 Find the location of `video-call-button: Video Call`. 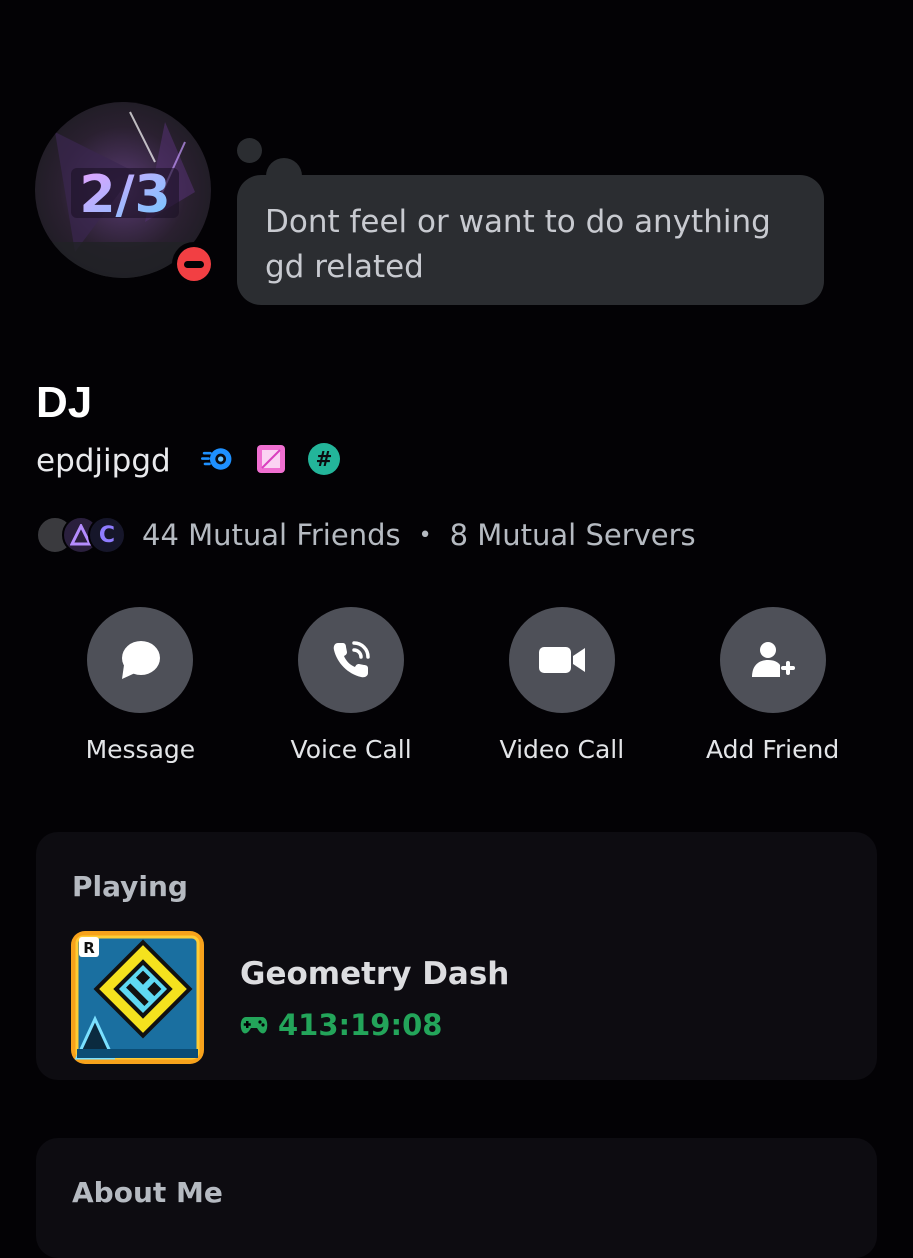

video-call-button: Video Call is located at coordinates (562, 685).